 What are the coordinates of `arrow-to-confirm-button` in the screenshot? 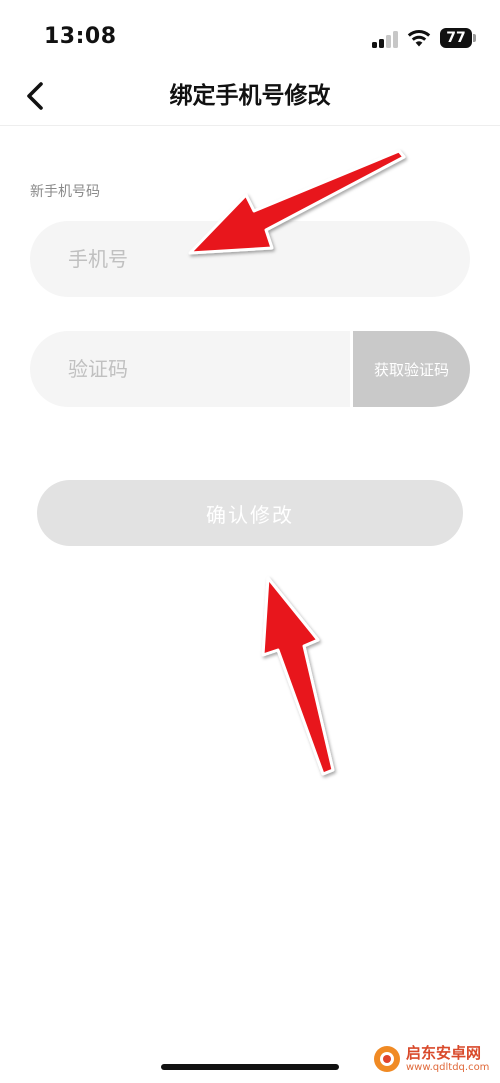 It's located at (298, 676).